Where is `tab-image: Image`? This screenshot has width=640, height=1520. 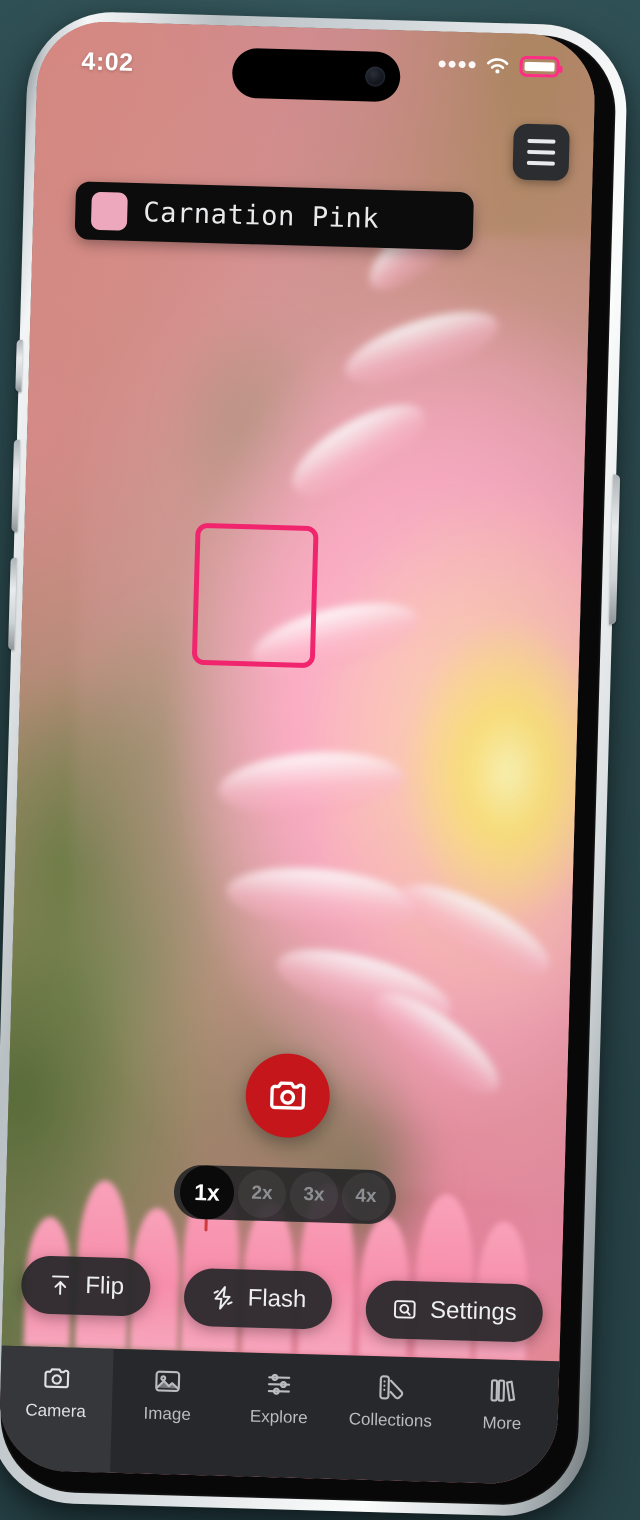
tab-image: Image is located at coordinates (167, 1412).